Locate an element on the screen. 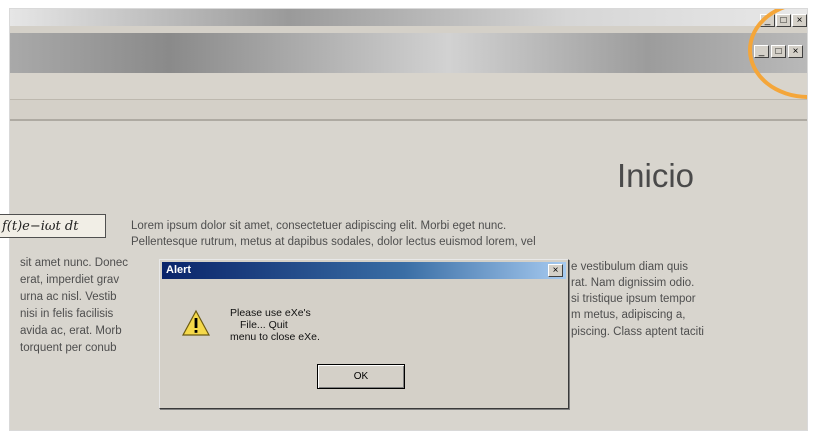  dialog-titlebar: Alert × is located at coordinates (364, 270).